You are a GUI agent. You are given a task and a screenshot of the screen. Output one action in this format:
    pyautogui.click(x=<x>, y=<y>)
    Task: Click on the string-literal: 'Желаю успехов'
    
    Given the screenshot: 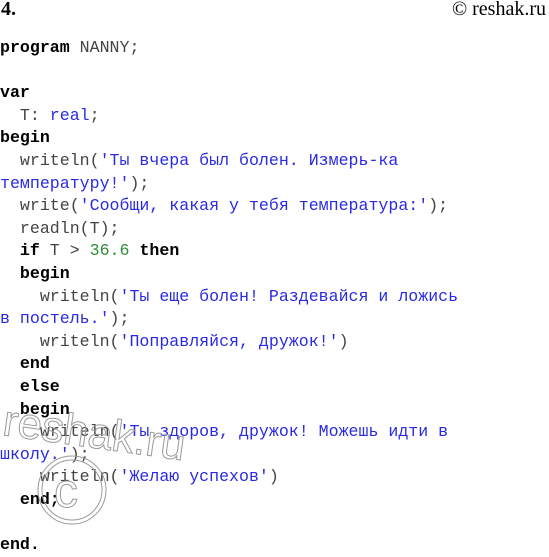 What is the action you would take?
    pyautogui.click(x=194, y=477)
    